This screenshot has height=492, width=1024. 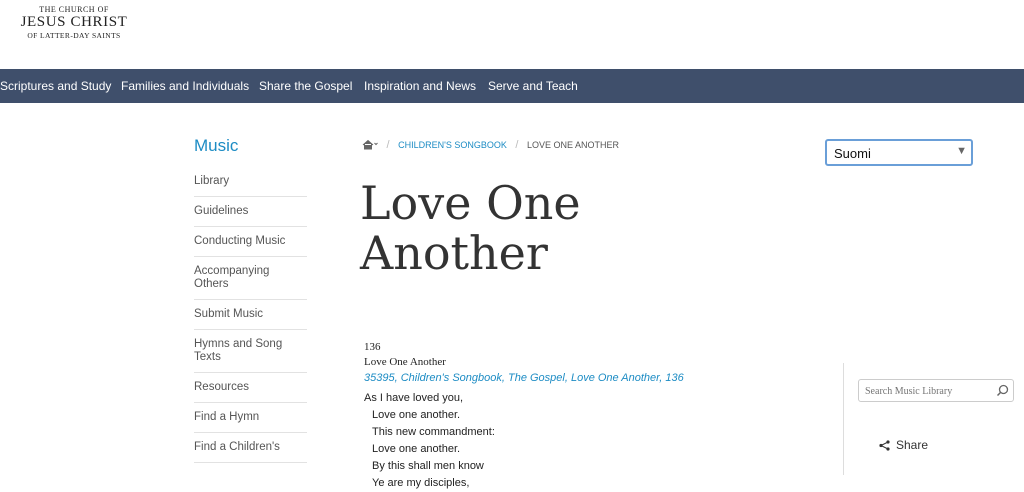 I want to click on share-button: Share, so click(x=903, y=445).